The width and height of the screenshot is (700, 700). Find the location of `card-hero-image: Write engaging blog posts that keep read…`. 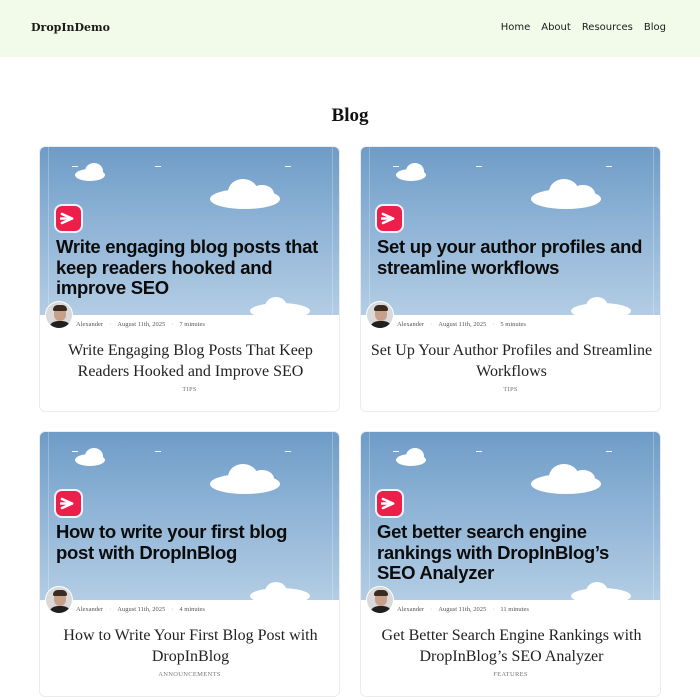

card-hero-image: Write engaging blog posts that keep read… is located at coordinates (189, 231).